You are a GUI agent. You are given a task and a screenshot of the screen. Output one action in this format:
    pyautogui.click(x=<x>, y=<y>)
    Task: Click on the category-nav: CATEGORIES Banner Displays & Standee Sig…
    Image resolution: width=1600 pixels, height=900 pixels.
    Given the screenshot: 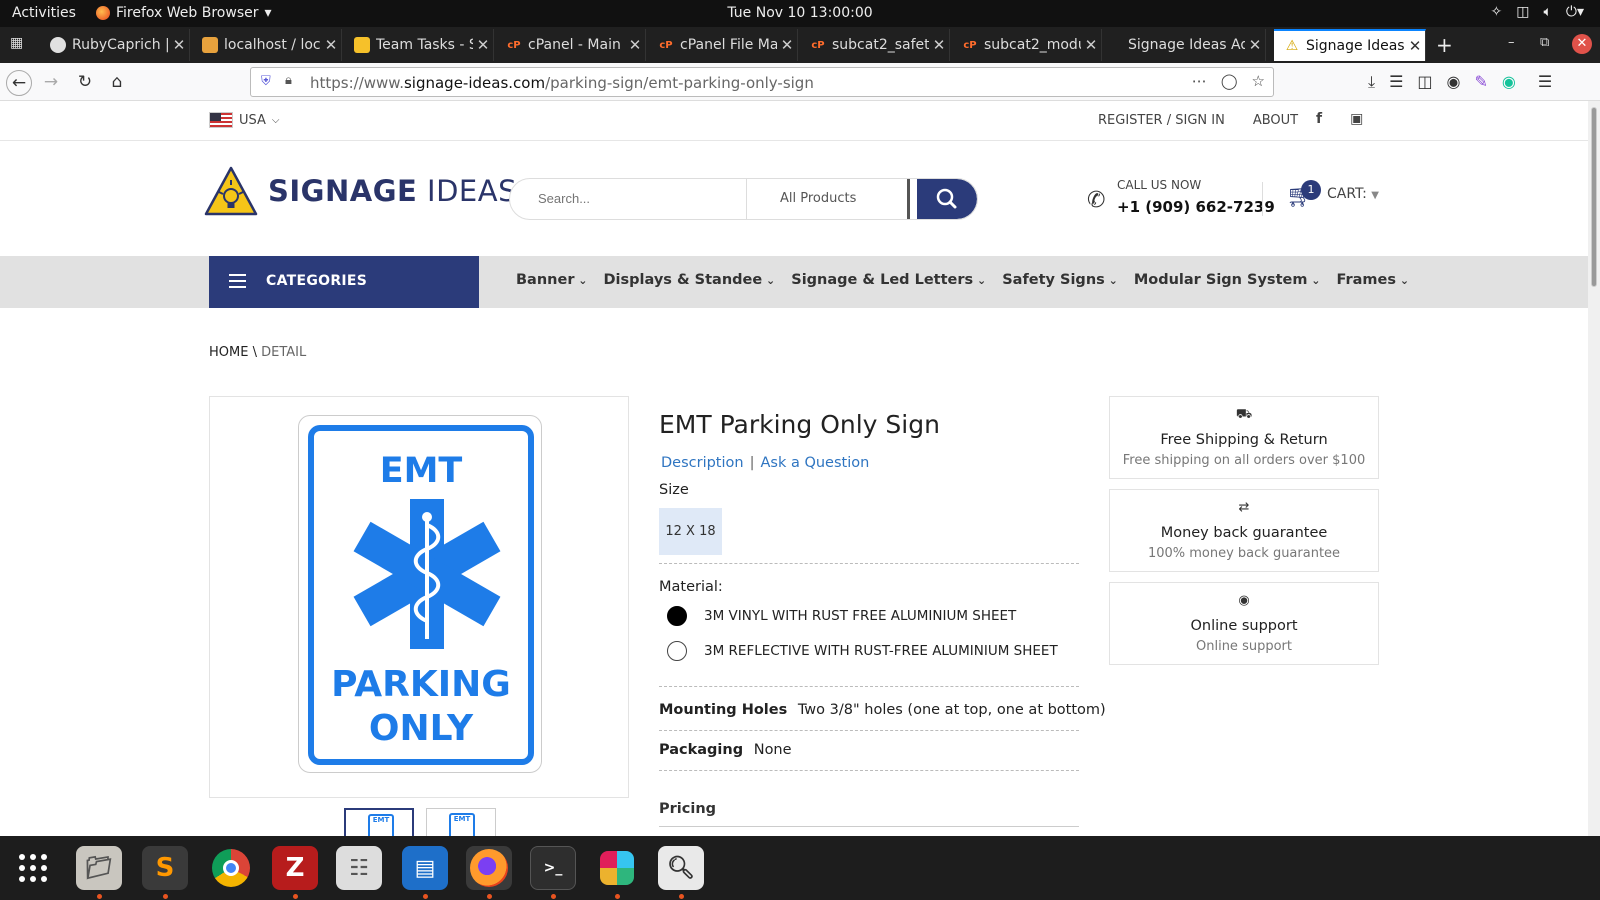 What is the action you would take?
    pyautogui.click(x=794, y=282)
    